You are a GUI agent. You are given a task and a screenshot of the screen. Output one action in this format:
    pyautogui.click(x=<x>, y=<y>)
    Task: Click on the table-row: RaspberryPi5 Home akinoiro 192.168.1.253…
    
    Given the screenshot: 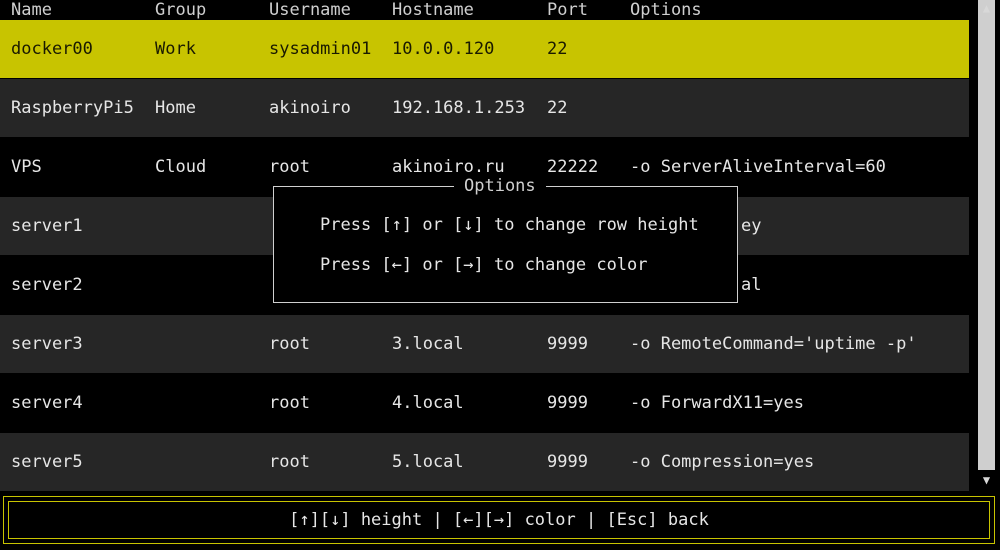 What is the action you would take?
    pyautogui.click(x=484, y=108)
    